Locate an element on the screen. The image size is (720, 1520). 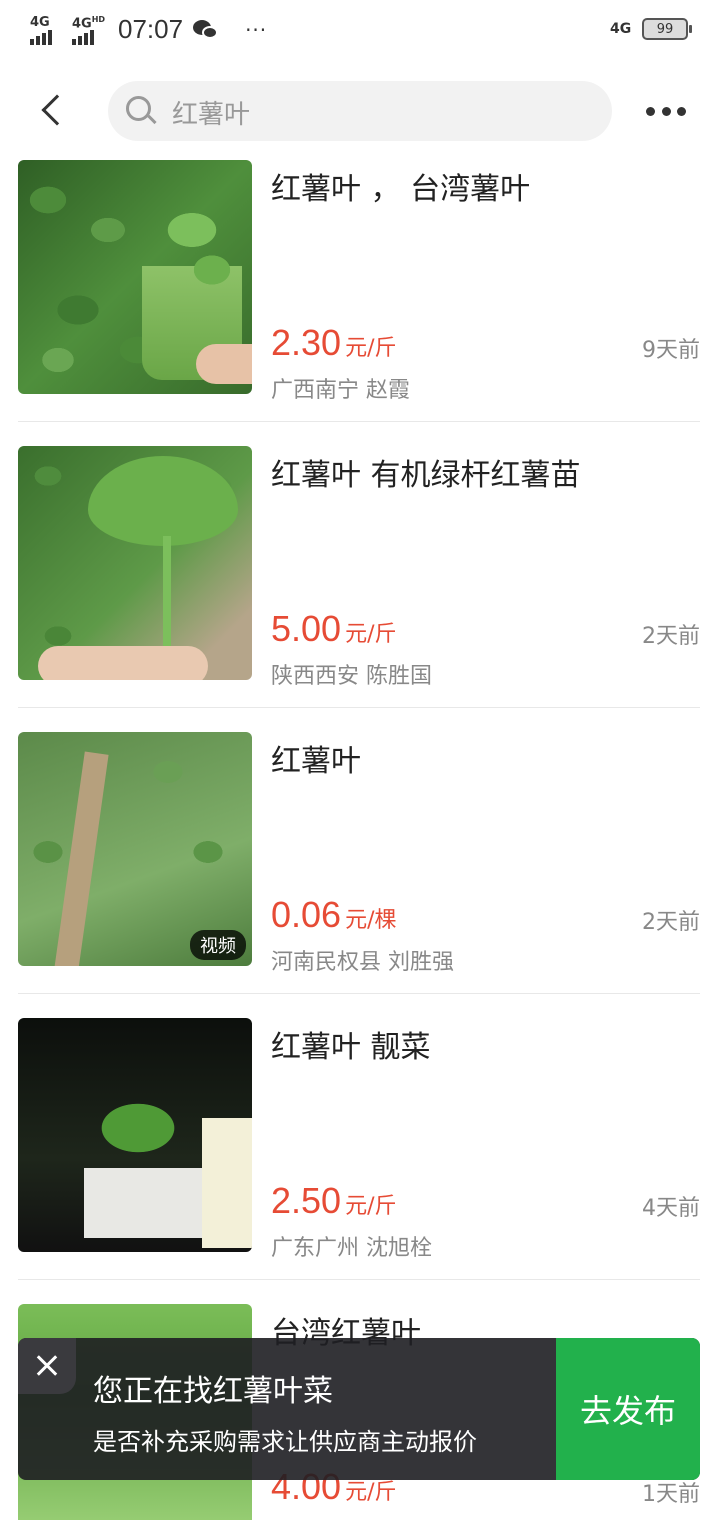
battery-icon: 99 is located at coordinates (667, 29).